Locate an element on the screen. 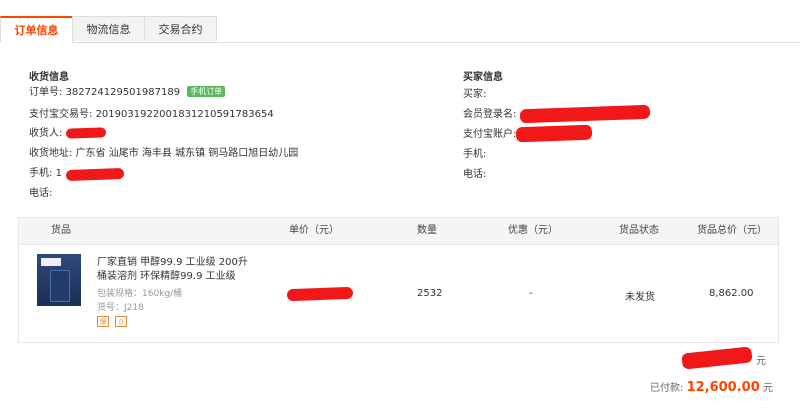 The image size is (800, 408). tab-order-info: 订单信息 is located at coordinates (36, 29).